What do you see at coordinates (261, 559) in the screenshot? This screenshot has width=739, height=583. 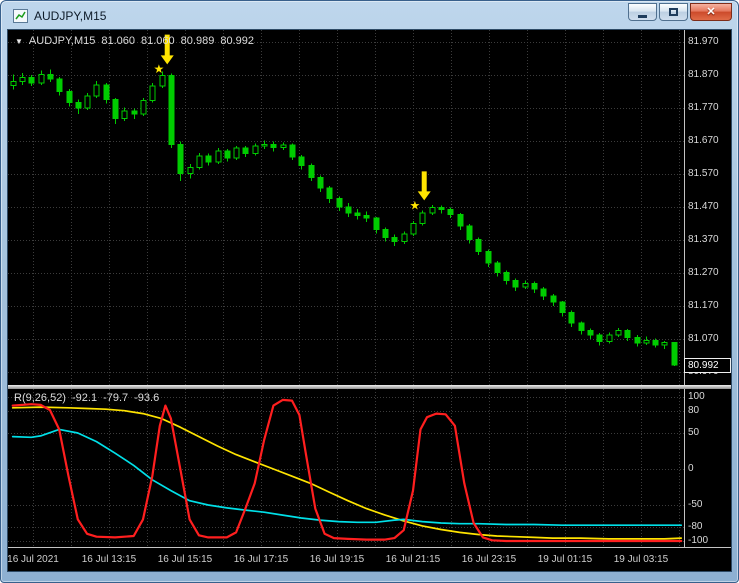 I see `time-label: 16 Jul 17:15` at bounding box center [261, 559].